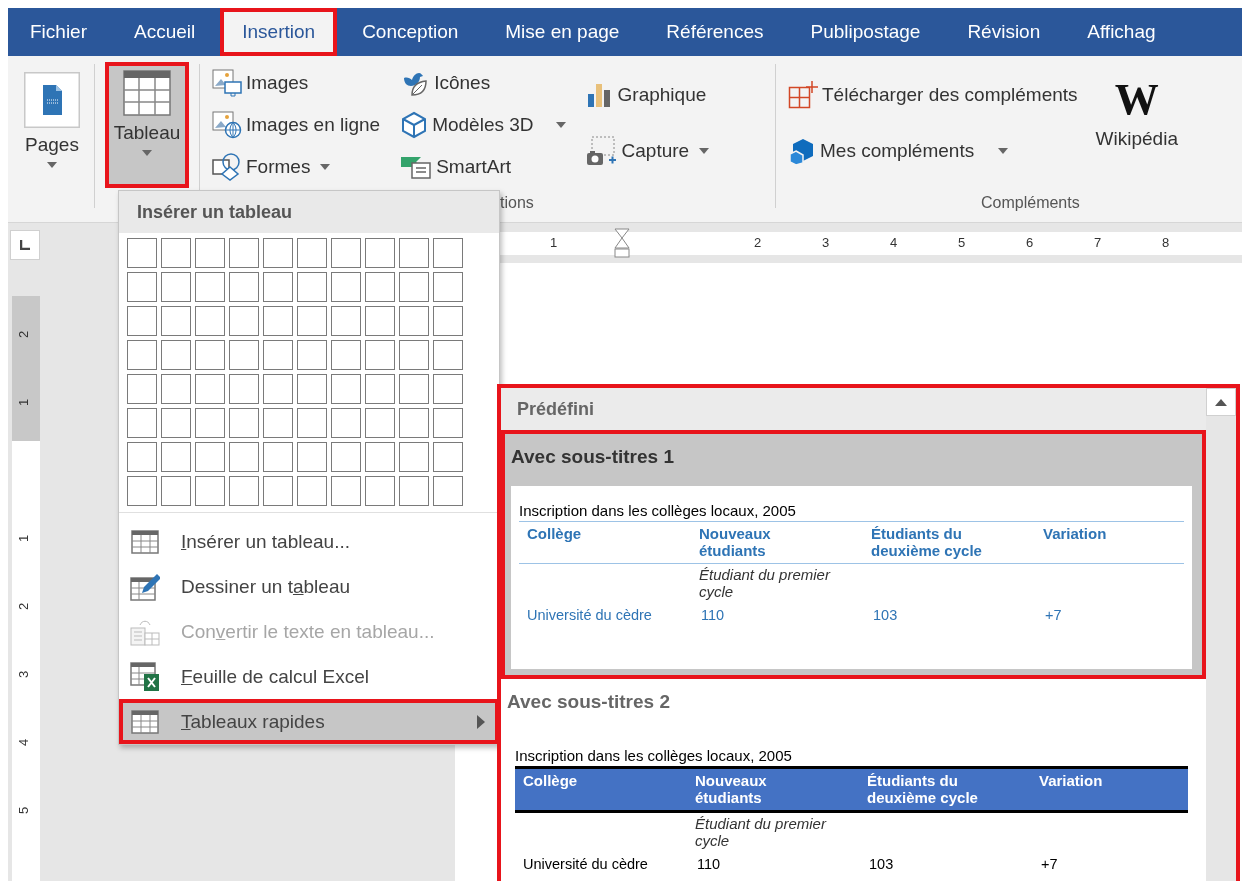  I want to click on tab-stop-button, so click(25, 245).